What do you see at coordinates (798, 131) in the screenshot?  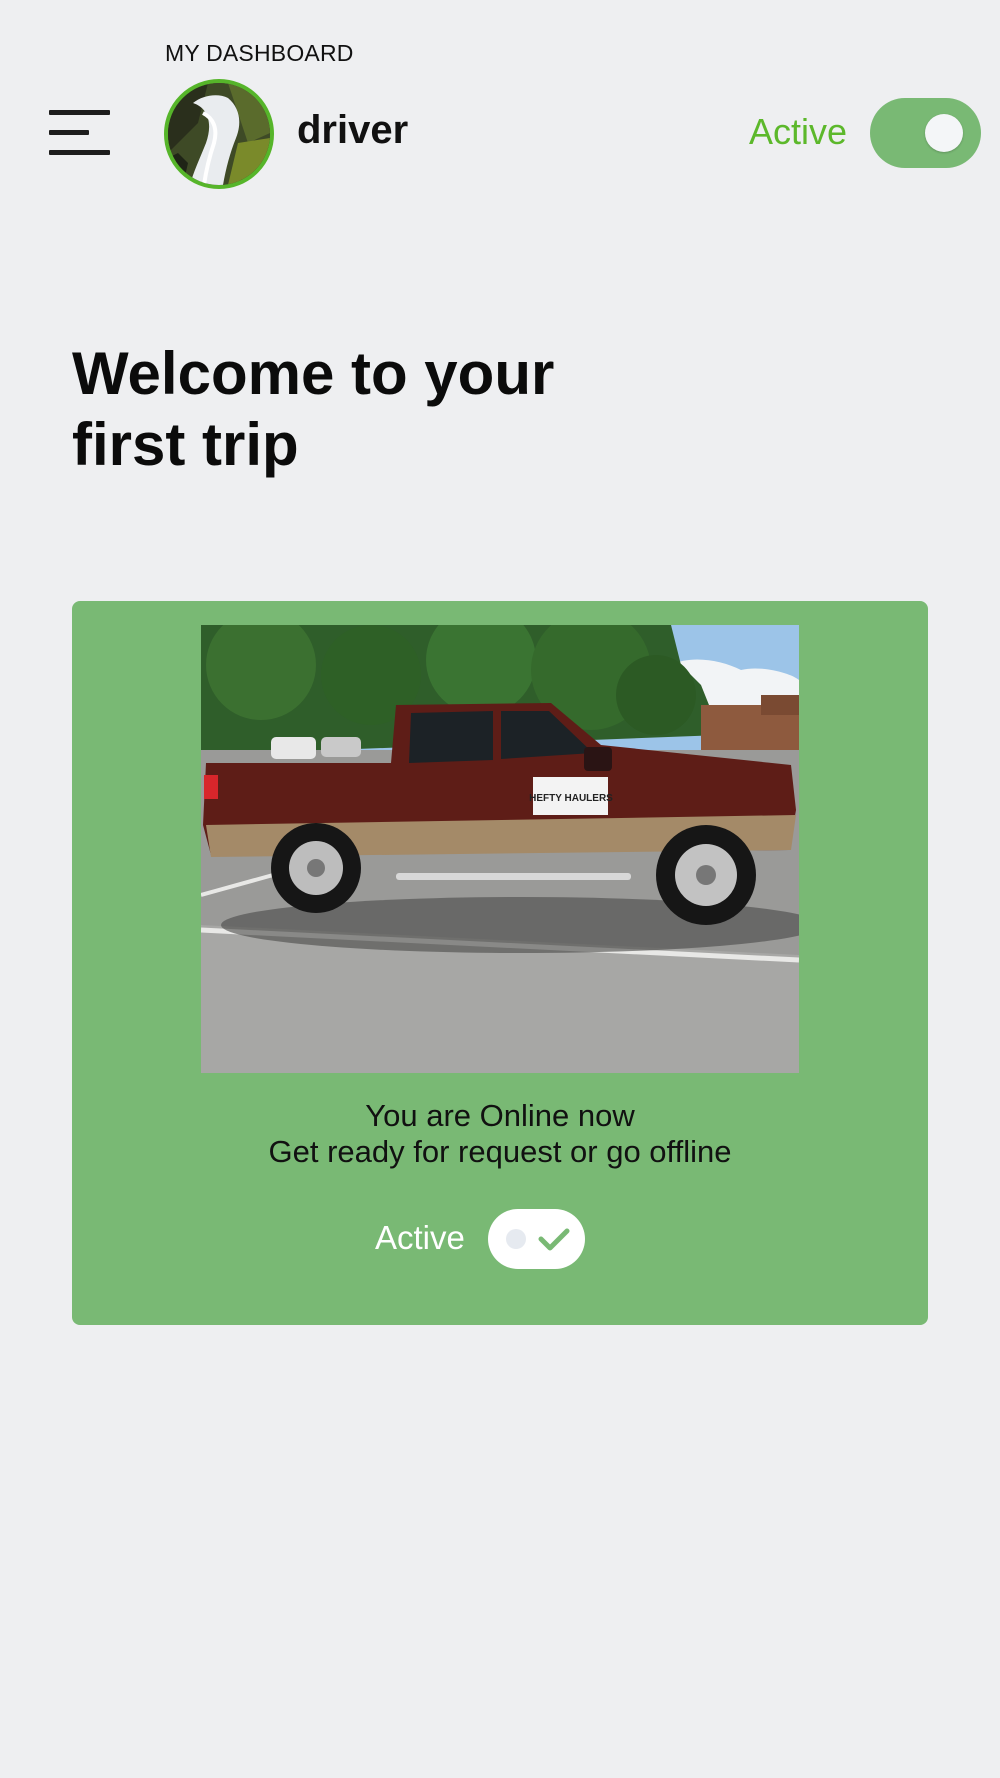 I see `status-label: Active` at bounding box center [798, 131].